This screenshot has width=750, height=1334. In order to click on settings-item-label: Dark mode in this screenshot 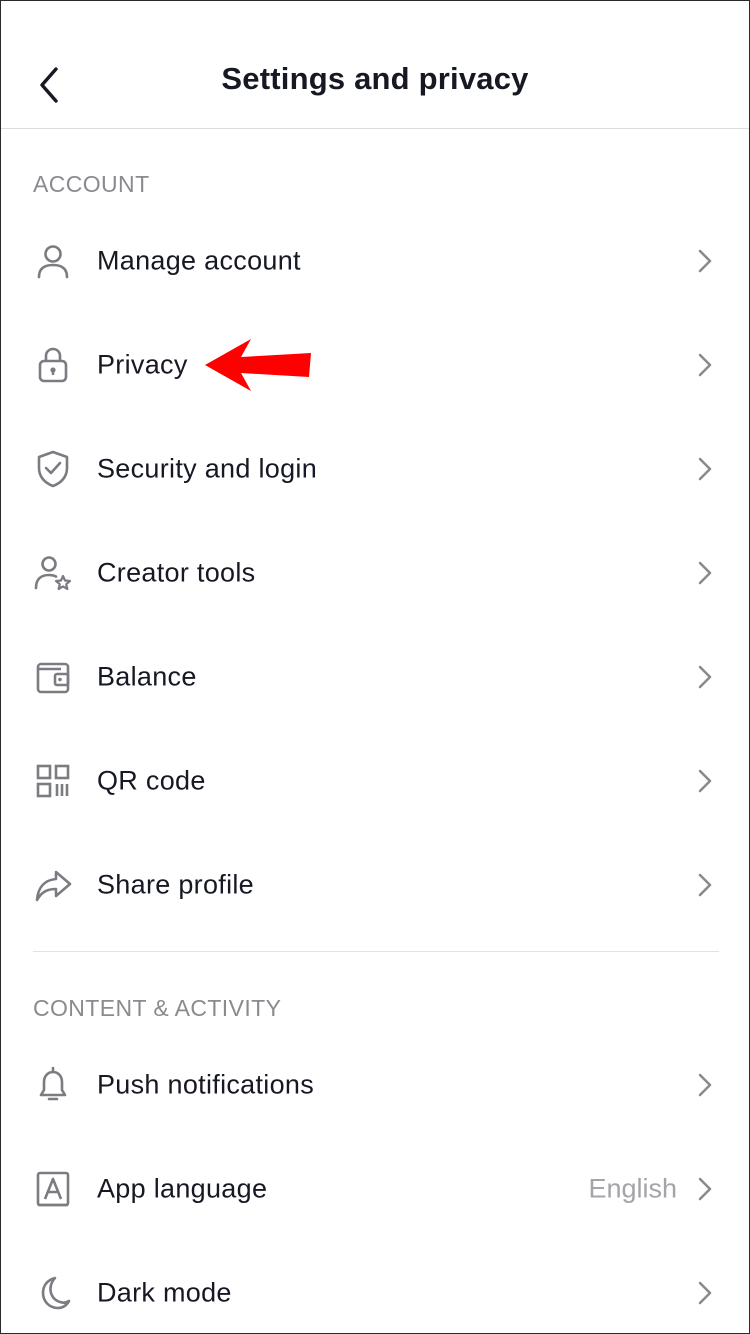, I will do `click(164, 1292)`.